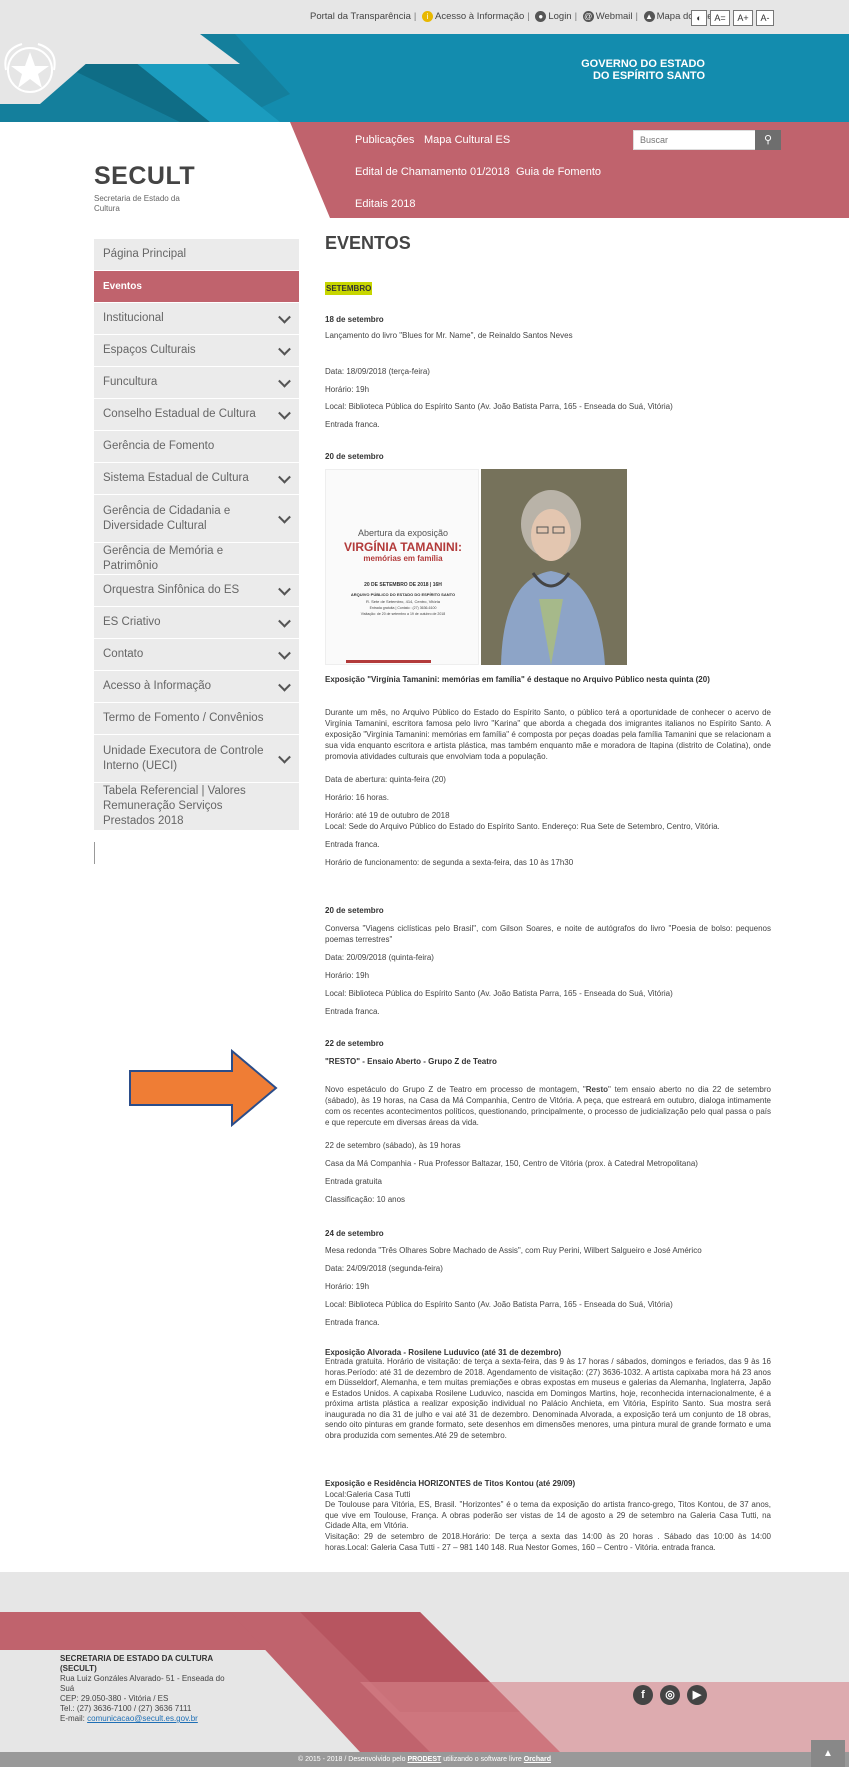 This screenshot has height=1767, width=849. What do you see at coordinates (432, 172) in the screenshot?
I see `menu-edital-chamamento: Edital de Chamamento 01/2018` at bounding box center [432, 172].